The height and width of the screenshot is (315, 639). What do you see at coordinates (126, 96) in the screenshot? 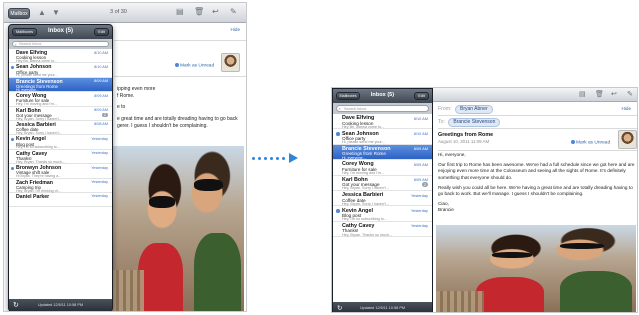
I see `body-fragment: f Rome.` at bounding box center [126, 96].